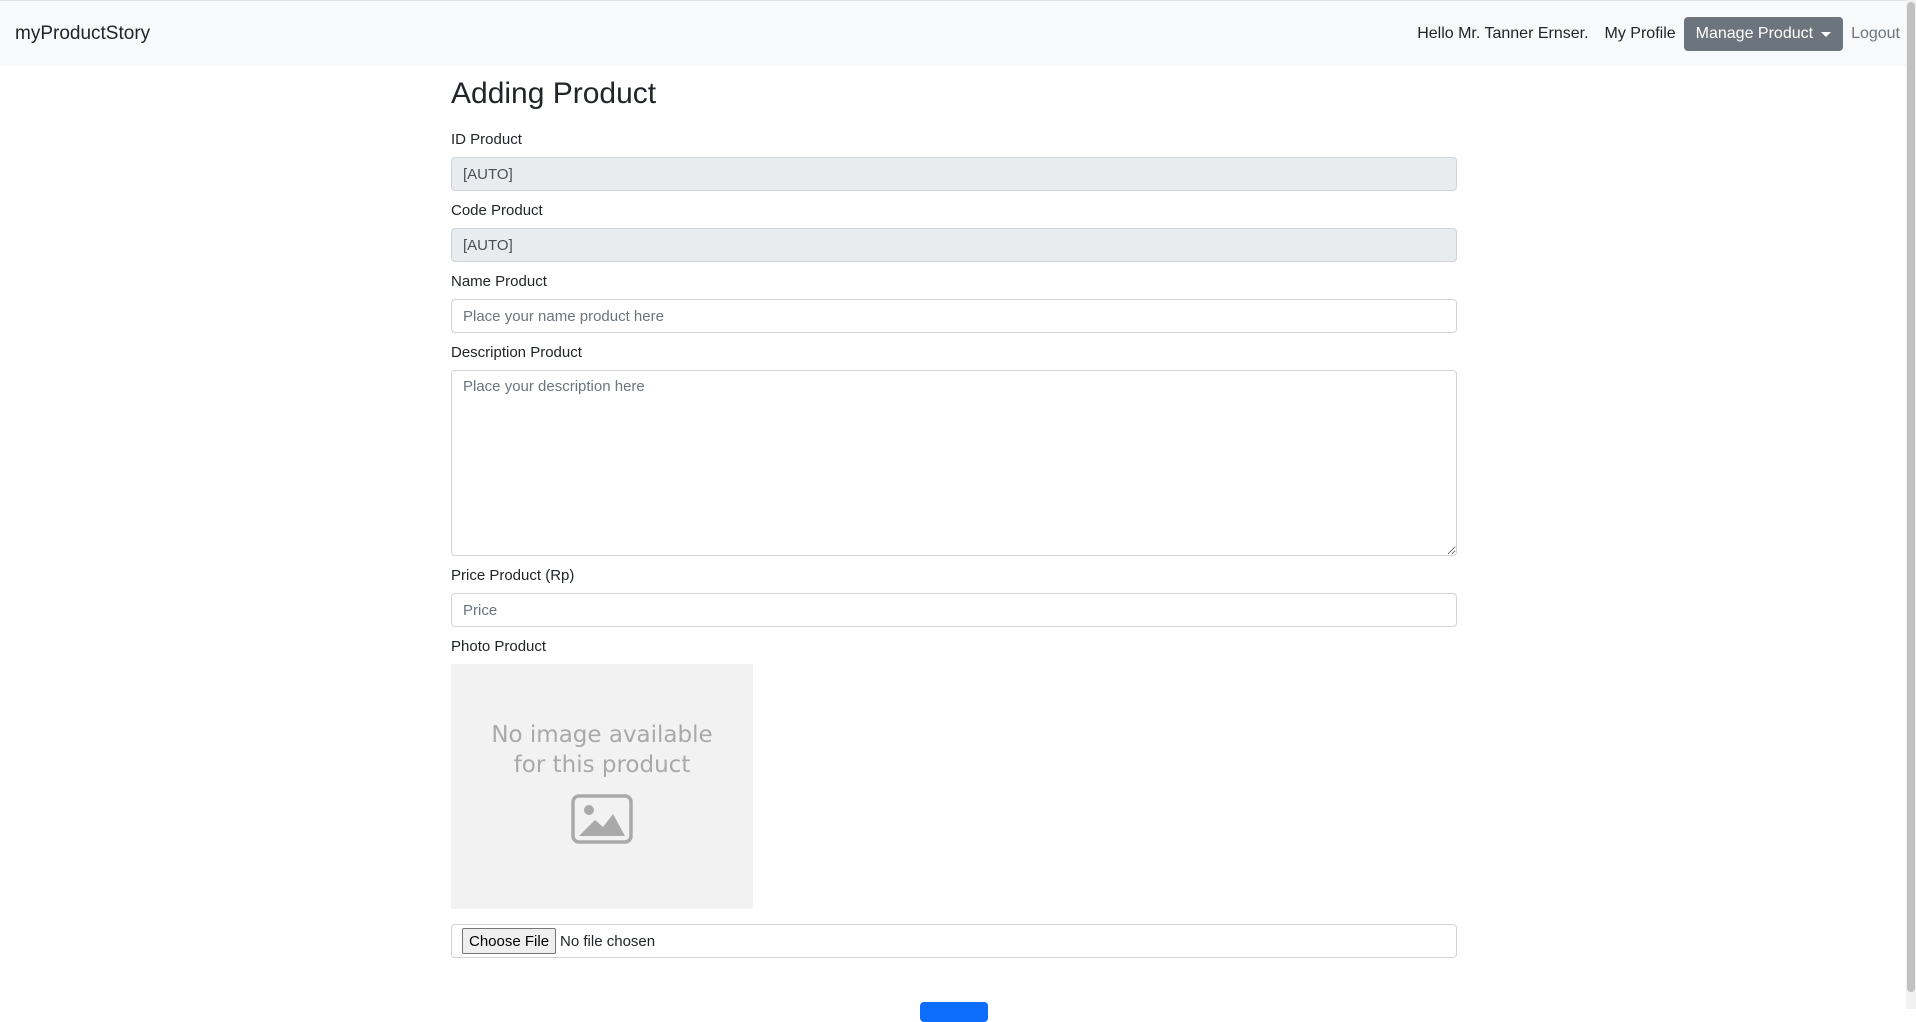 Image resolution: width=1916 pixels, height=1022 pixels. Describe the element at coordinates (499, 281) in the screenshot. I see `name-label: Name Product` at that location.